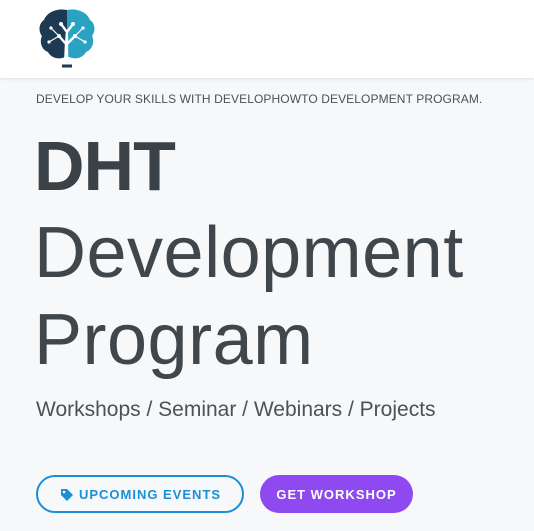  Describe the element at coordinates (105, 166) in the screenshot. I see `hero-title-bold: DHT` at that location.